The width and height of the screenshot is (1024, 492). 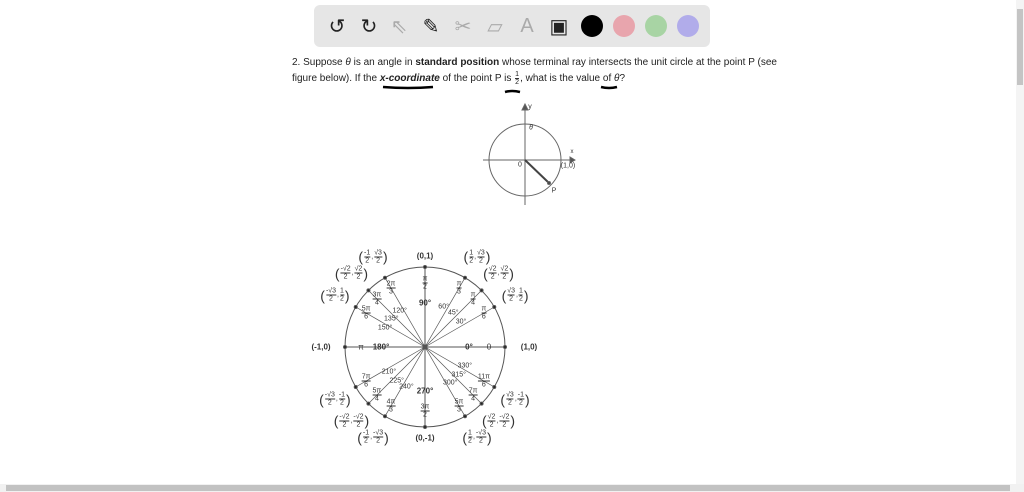 What do you see at coordinates (425, 283) in the screenshot?
I see `radian-label: π2` at bounding box center [425, 283].